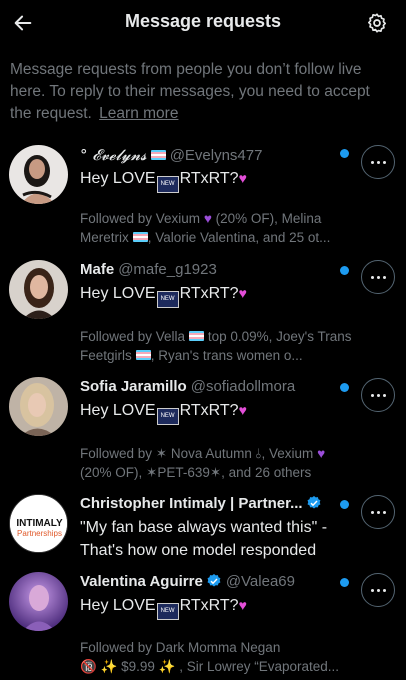 This screenshot has height=680, width=406. Describe the element at coordinates (141, 581) in the screenshot. I see `display-name: Valentina Aguirre` at that location.